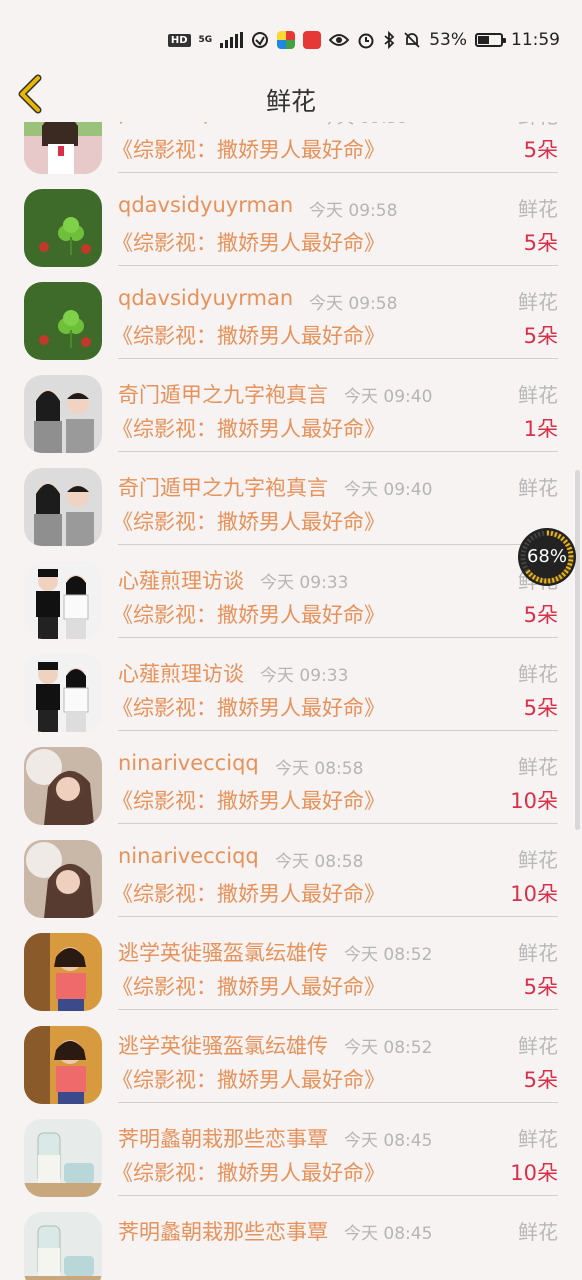 The image size is (582, 1280). What do you see at coordinates (366, 41) in the screenshot?
I see `alarm-icon` at bounding box center [366, 41].